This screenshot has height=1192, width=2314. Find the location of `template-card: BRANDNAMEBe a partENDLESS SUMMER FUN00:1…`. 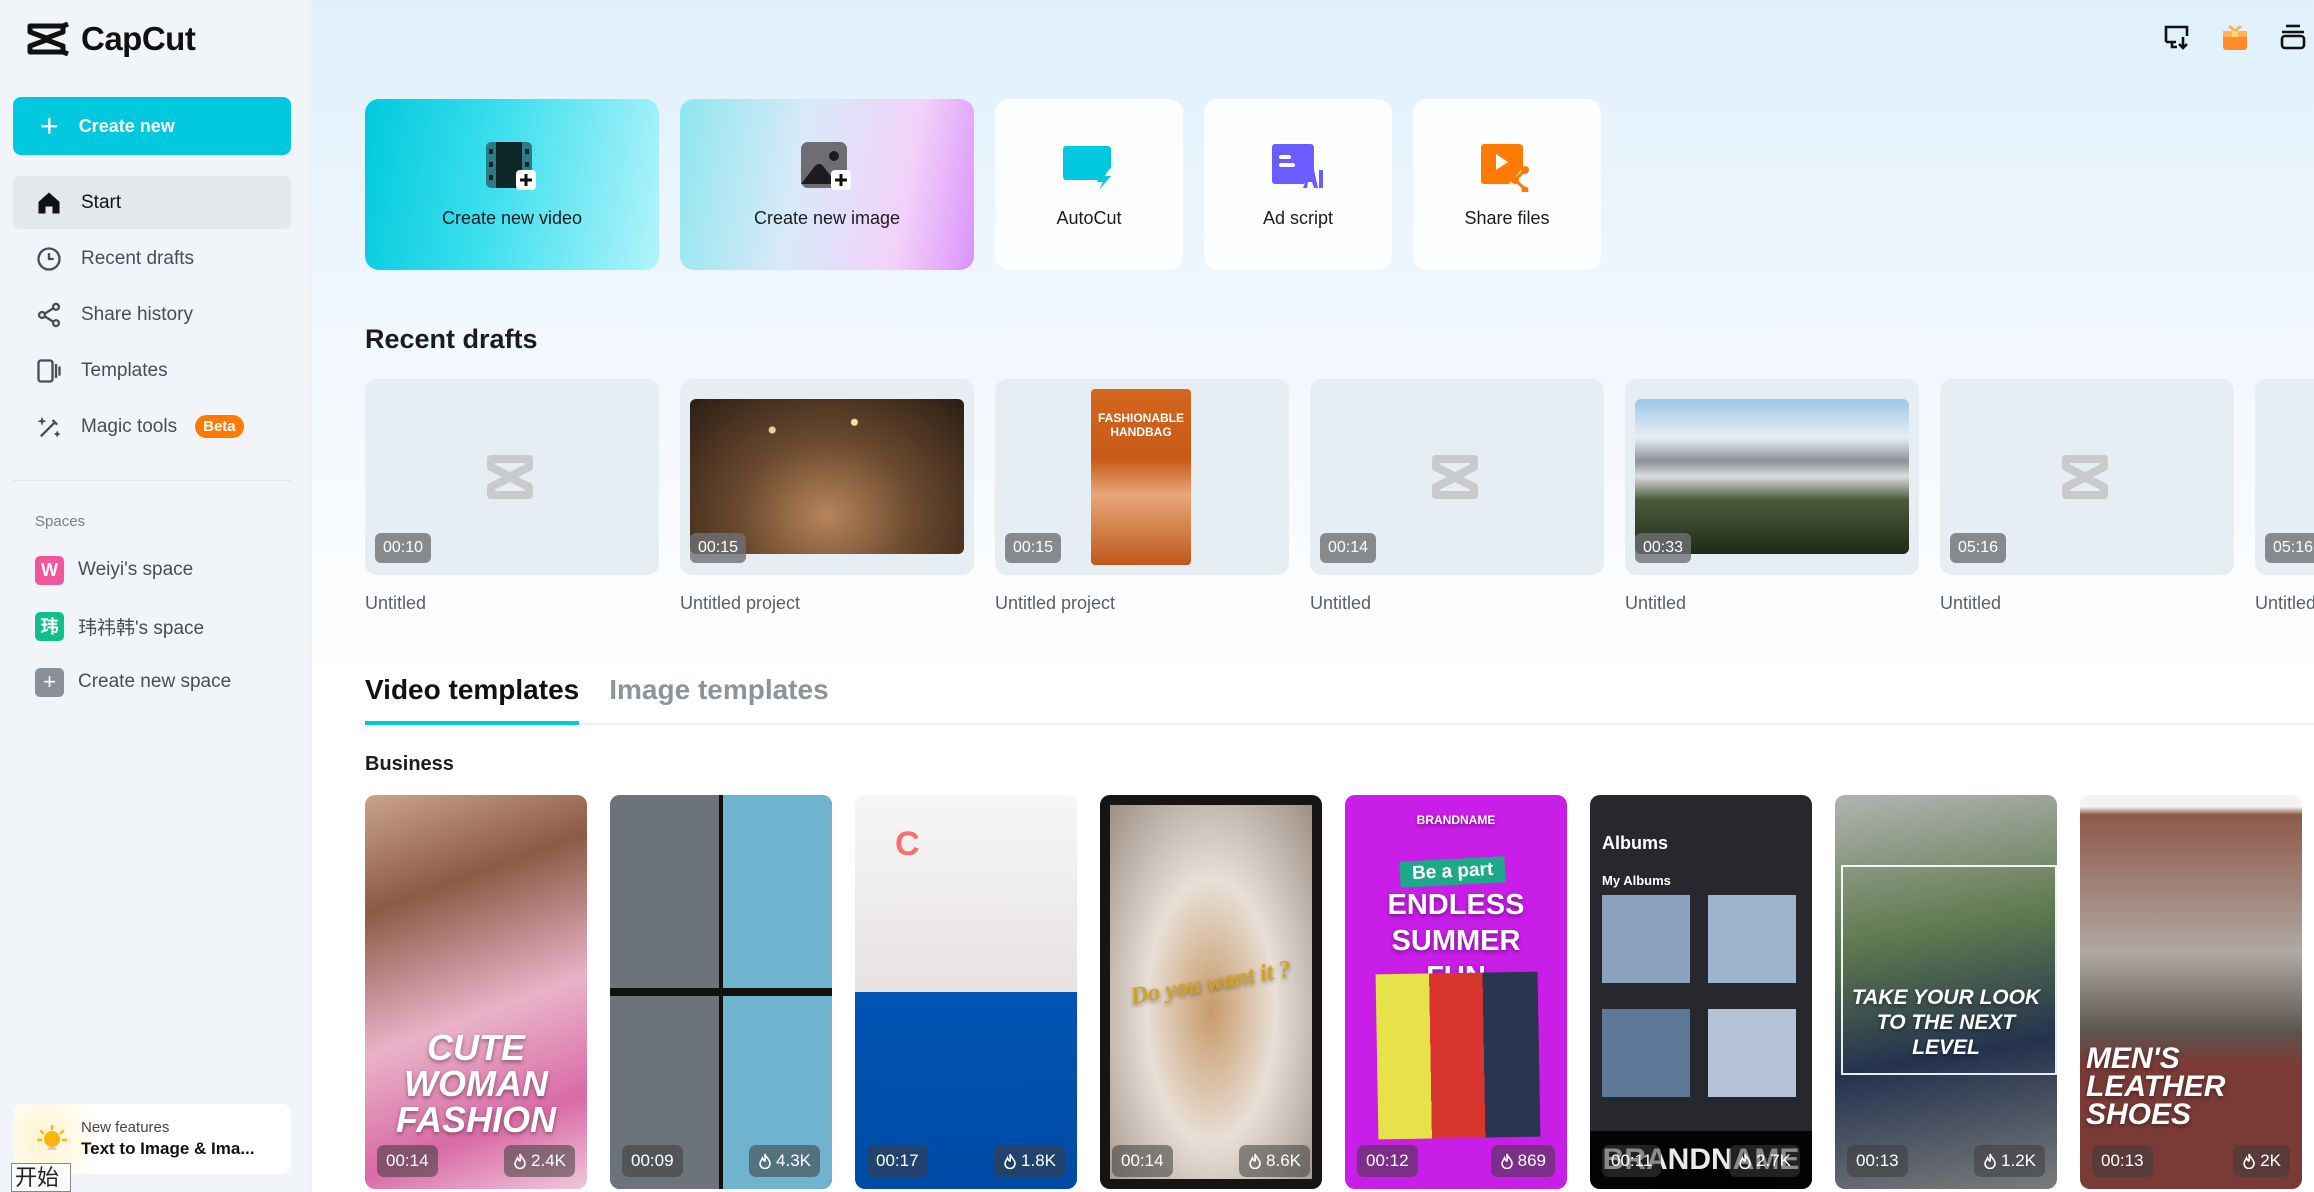

template-card: BRANDNAMEBe a partENDLESS SUMMER FUN00:1… is located at coordinates (1456, 992).